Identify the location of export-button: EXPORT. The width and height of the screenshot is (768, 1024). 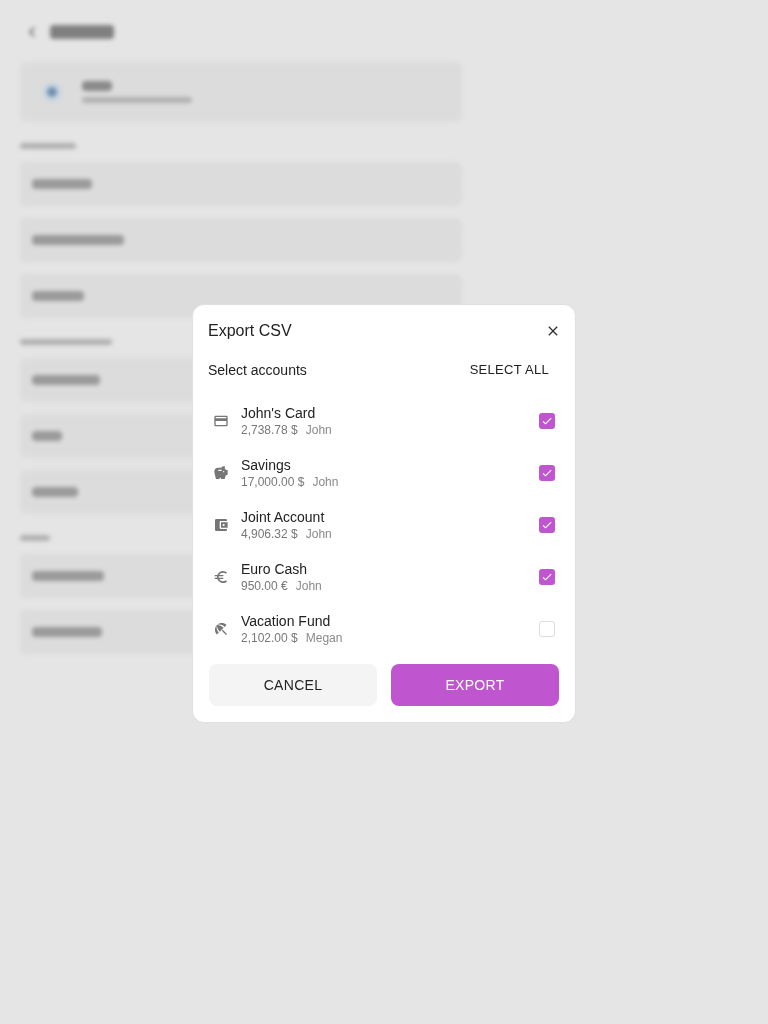
(475, 685).